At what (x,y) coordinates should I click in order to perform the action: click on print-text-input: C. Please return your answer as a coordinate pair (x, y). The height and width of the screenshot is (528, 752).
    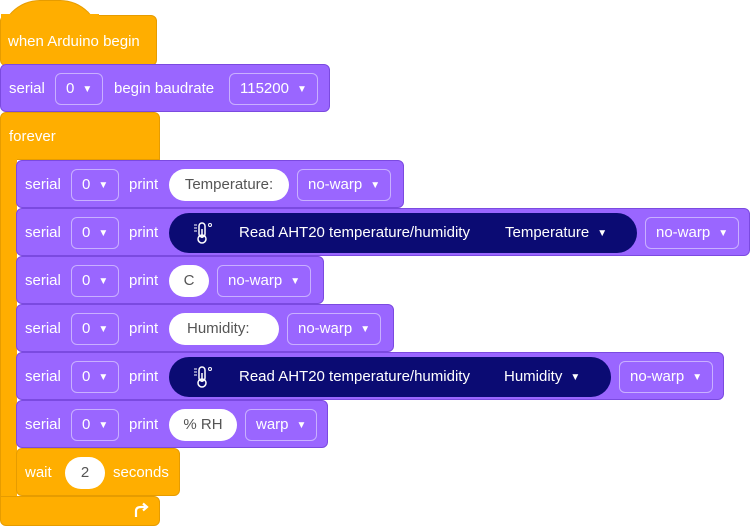
    Looking at the image, I should click on (189, 281).